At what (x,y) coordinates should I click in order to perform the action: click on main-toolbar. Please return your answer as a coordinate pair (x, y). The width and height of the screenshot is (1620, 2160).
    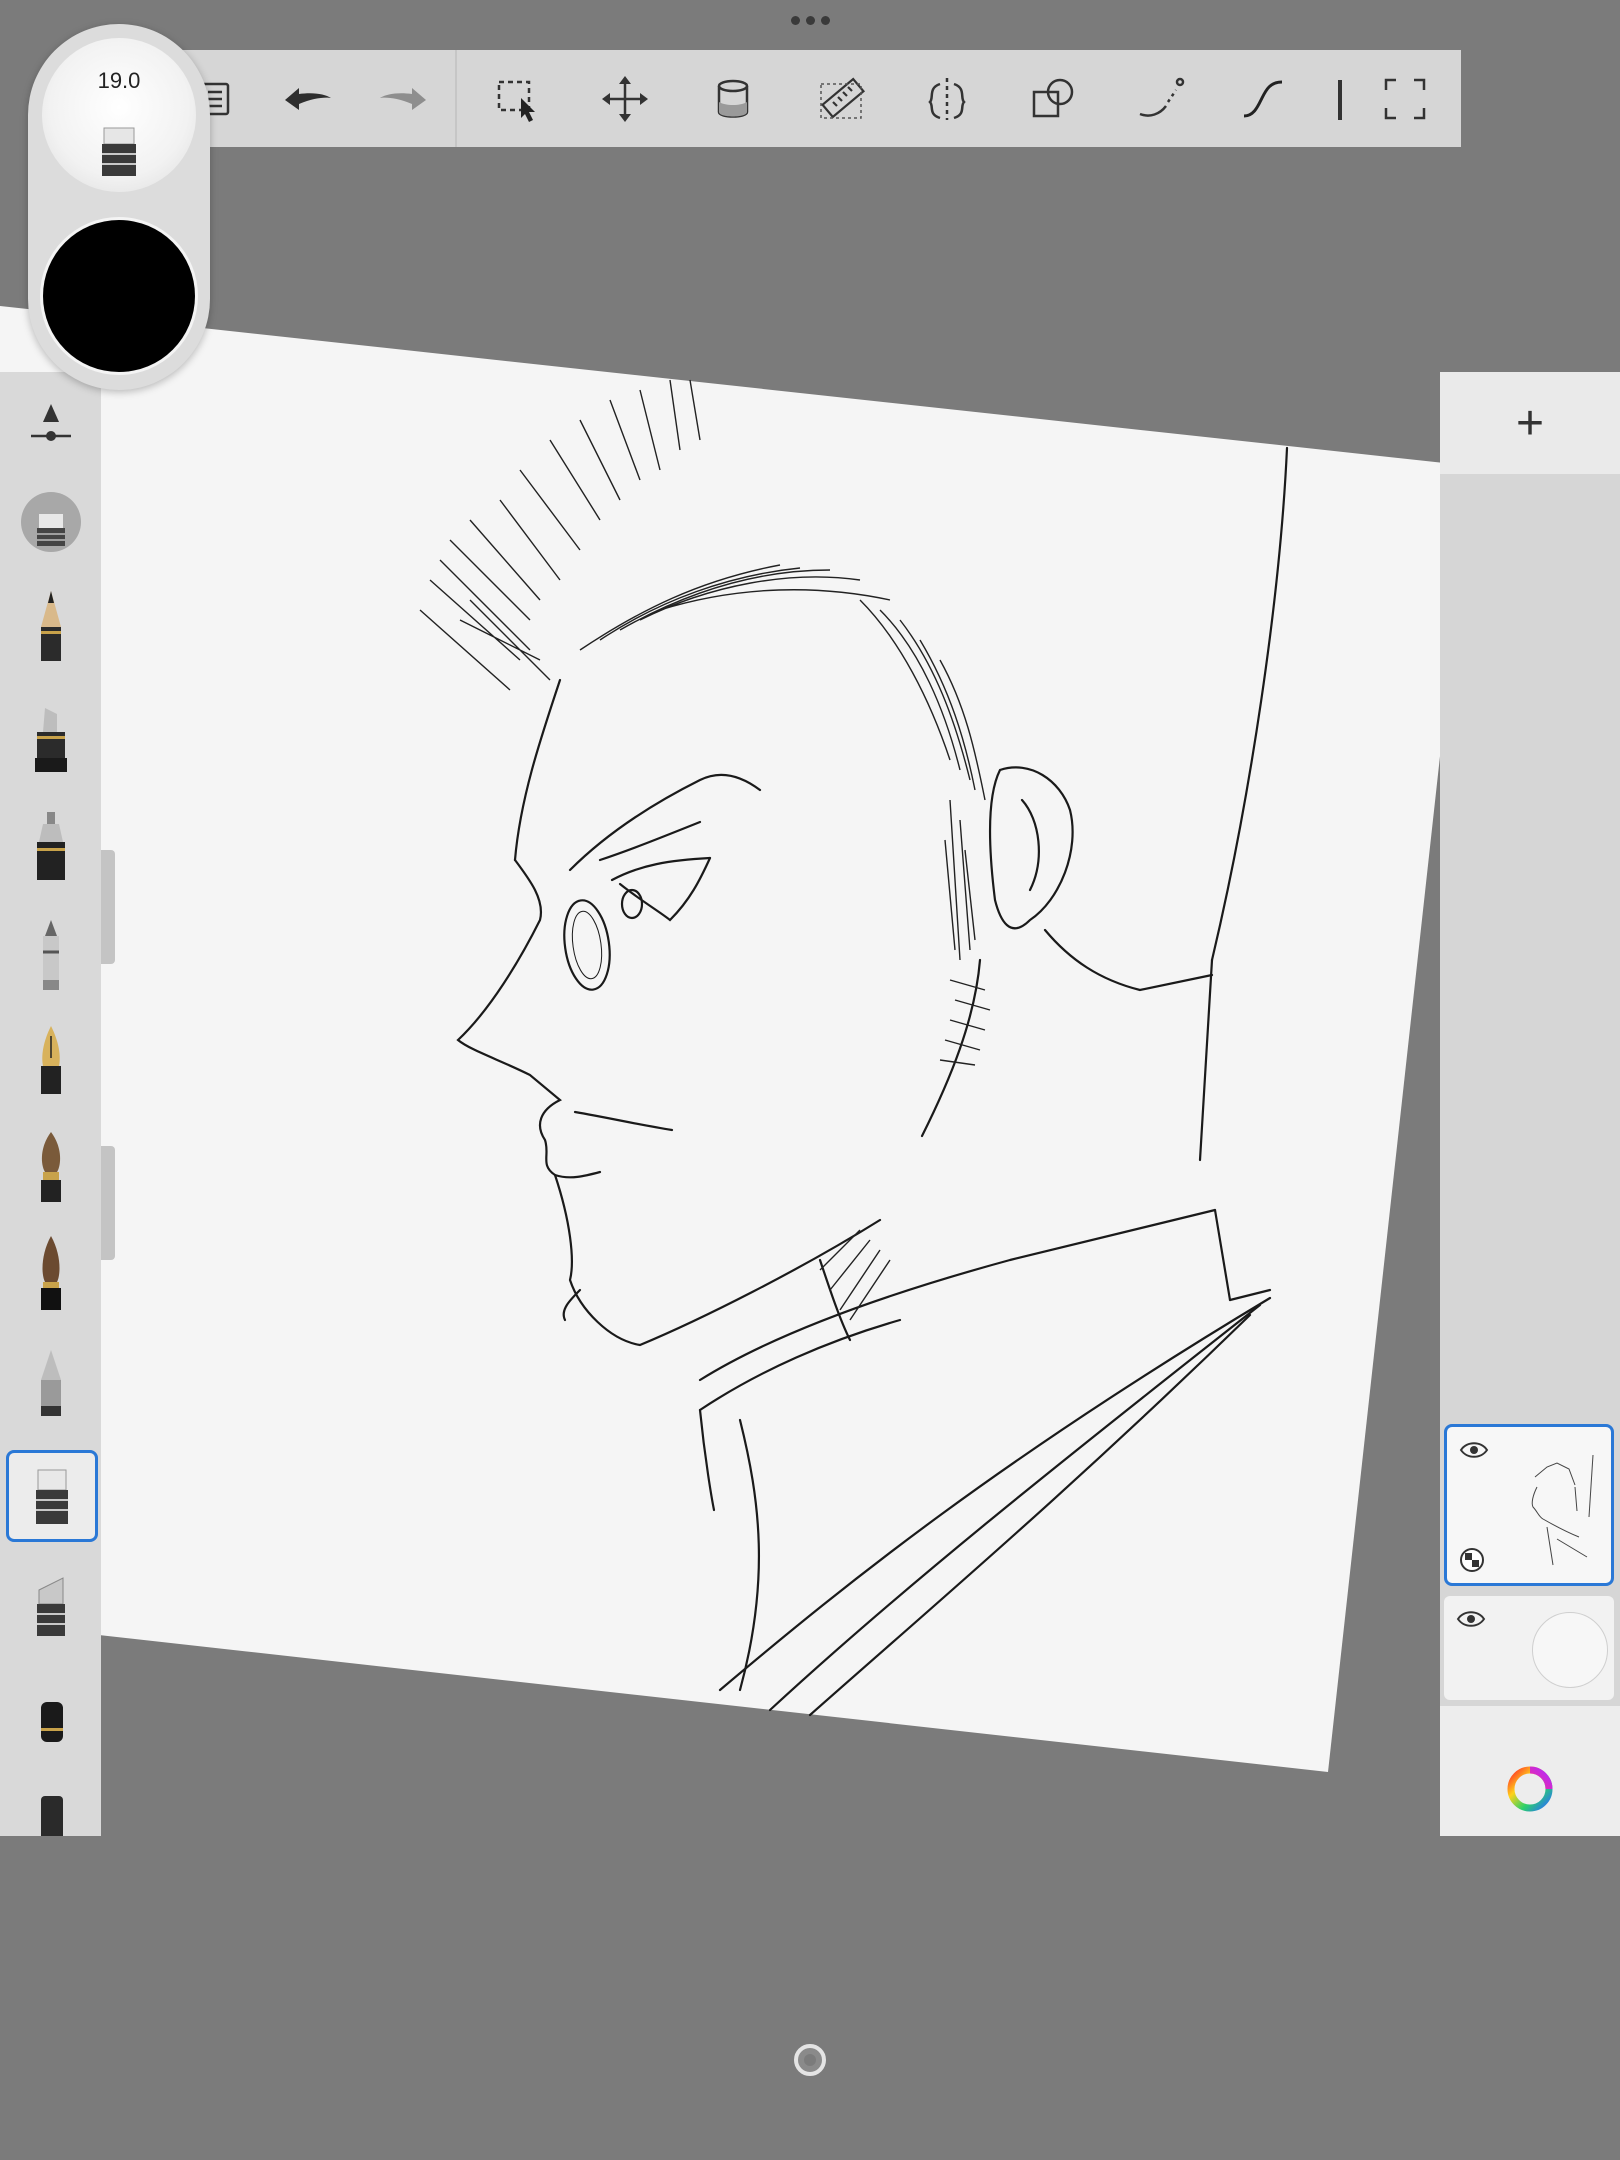
    Looking at the image, I should click on (818, 98).